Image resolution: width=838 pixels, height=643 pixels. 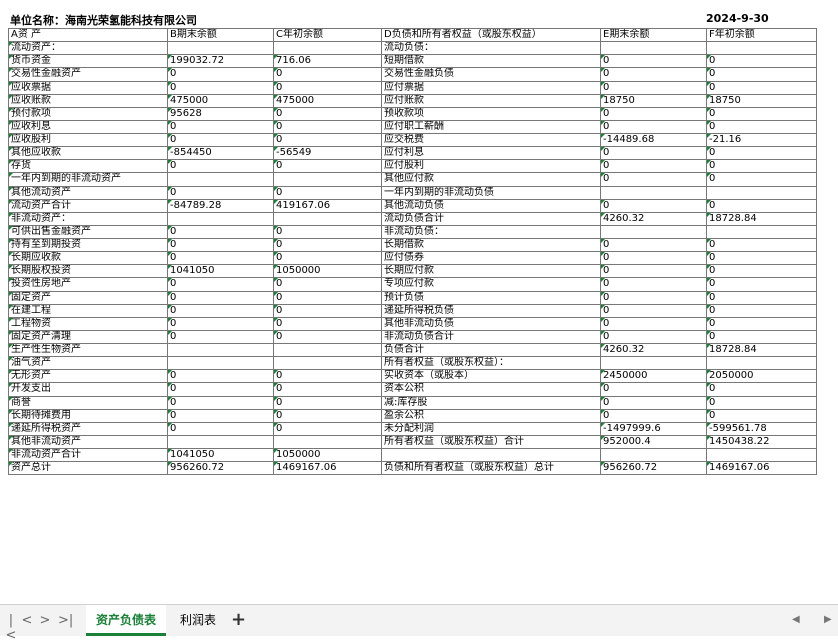 What do you see at coordinates (327, 35) in the screenshot?
I see `column-header: C年初余额` at bounding box center [327, 35].